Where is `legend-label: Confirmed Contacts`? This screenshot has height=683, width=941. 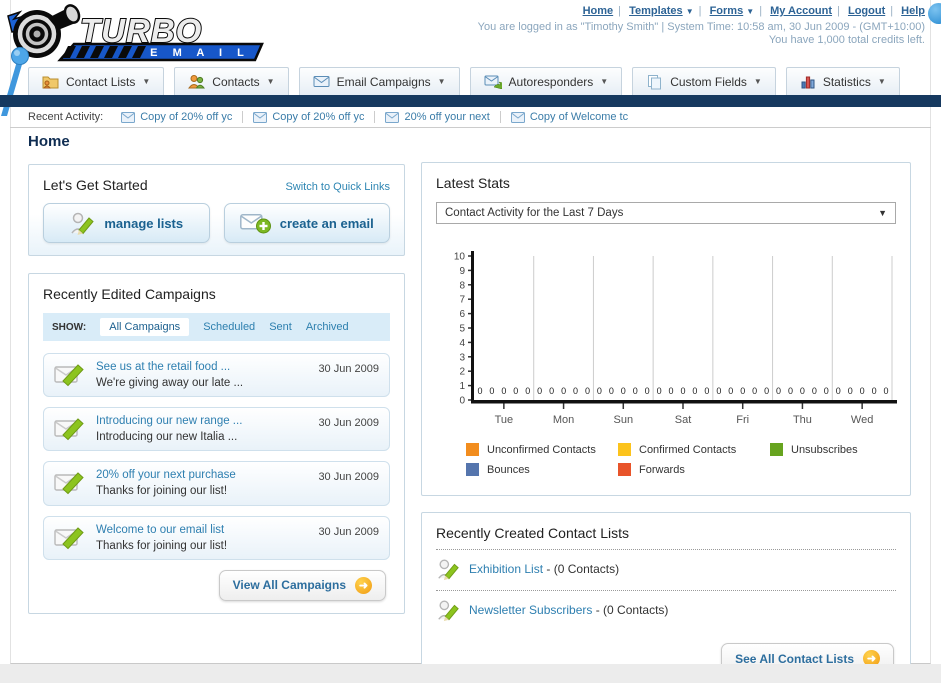 legend-label: Confirmed Contacts is located at coordinates (688, 449).